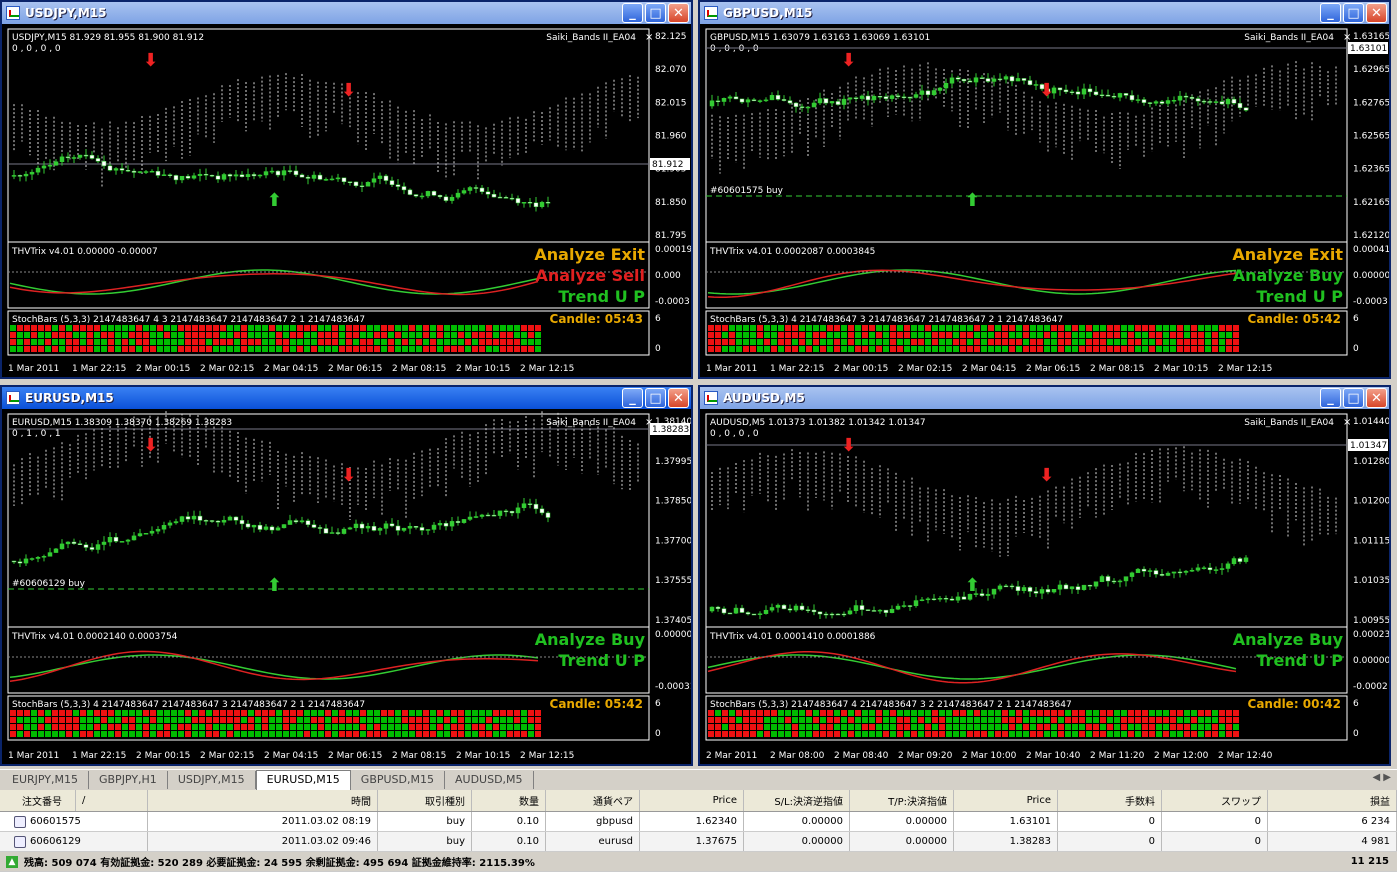  Describe the element at coordinates (303, 780) in the screenshot. I see `tab-eurusd: EURUSD,M15` at that location.